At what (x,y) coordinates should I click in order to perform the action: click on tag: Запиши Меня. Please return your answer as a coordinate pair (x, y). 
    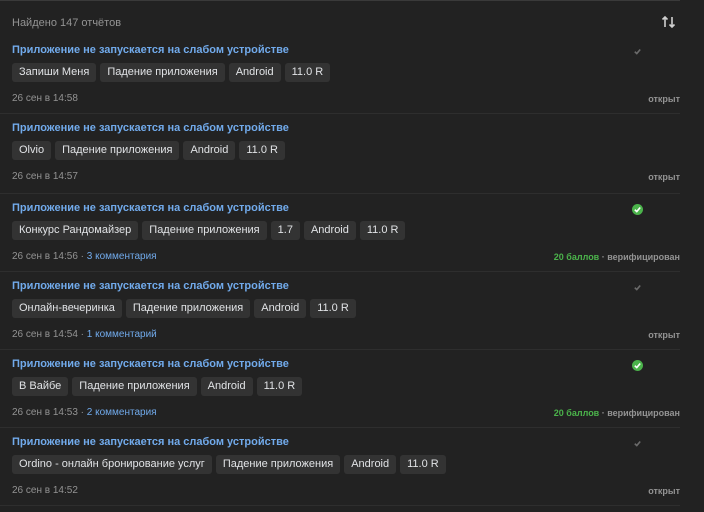
    Looking at the image, I should click on (54, 72).